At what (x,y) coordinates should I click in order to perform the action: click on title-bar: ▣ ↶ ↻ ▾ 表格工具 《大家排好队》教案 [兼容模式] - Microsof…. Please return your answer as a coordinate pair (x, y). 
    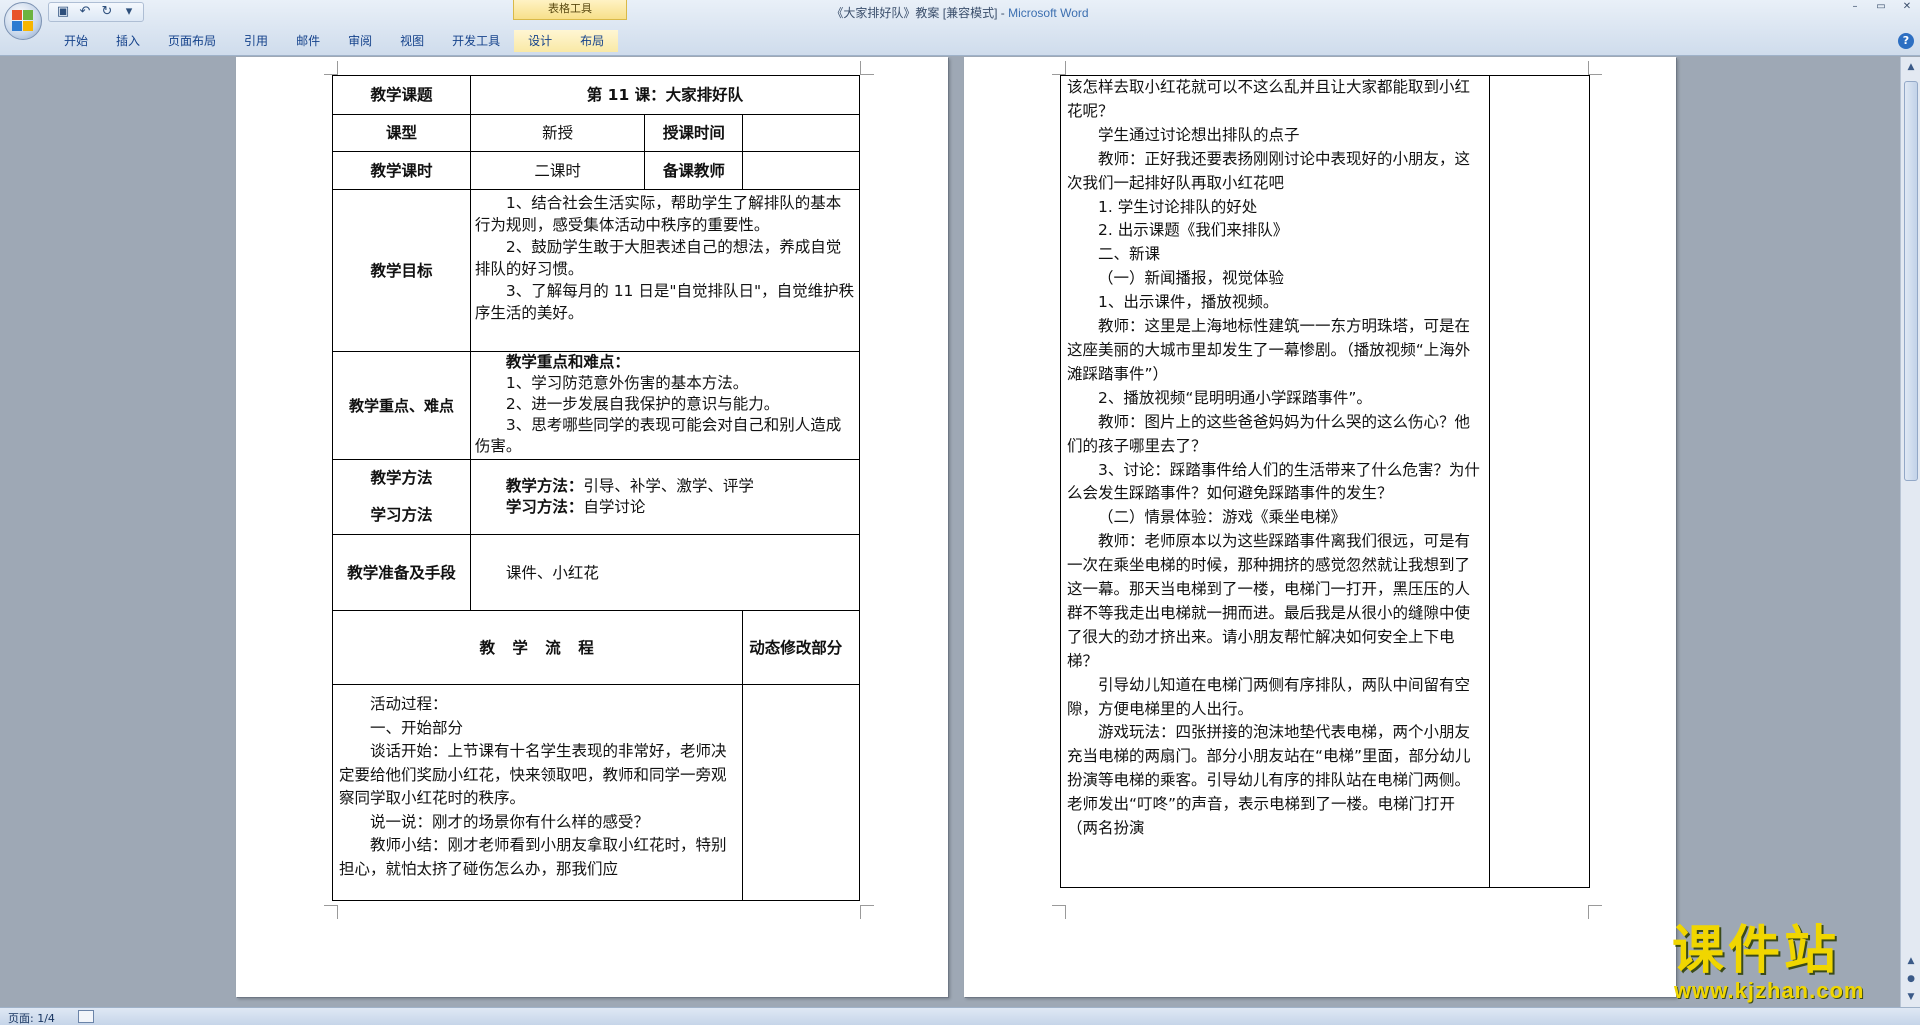
    Looking at the image, I should click on (960, 28).